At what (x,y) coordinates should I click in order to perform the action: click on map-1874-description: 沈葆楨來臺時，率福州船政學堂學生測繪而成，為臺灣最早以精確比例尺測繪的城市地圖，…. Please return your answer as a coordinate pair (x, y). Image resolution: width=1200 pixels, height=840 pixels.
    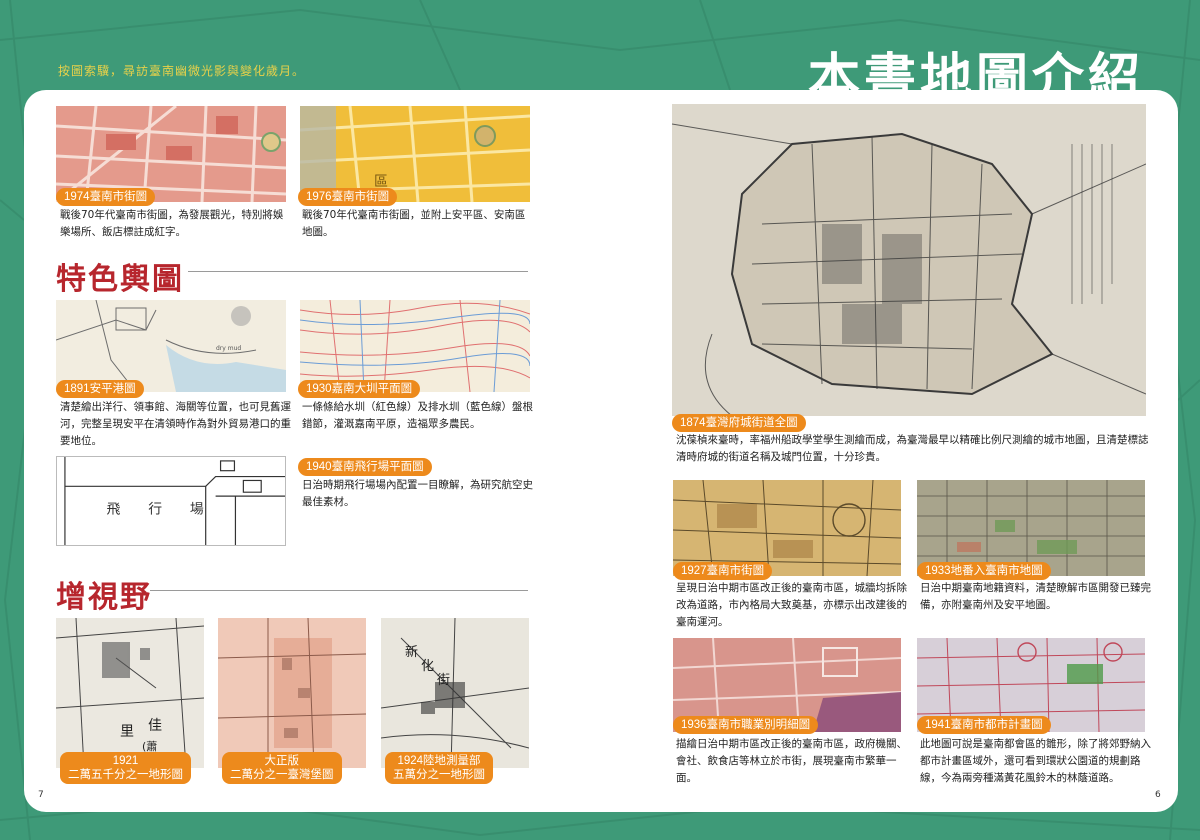
    Looking at the image, I should click on (912, 448).